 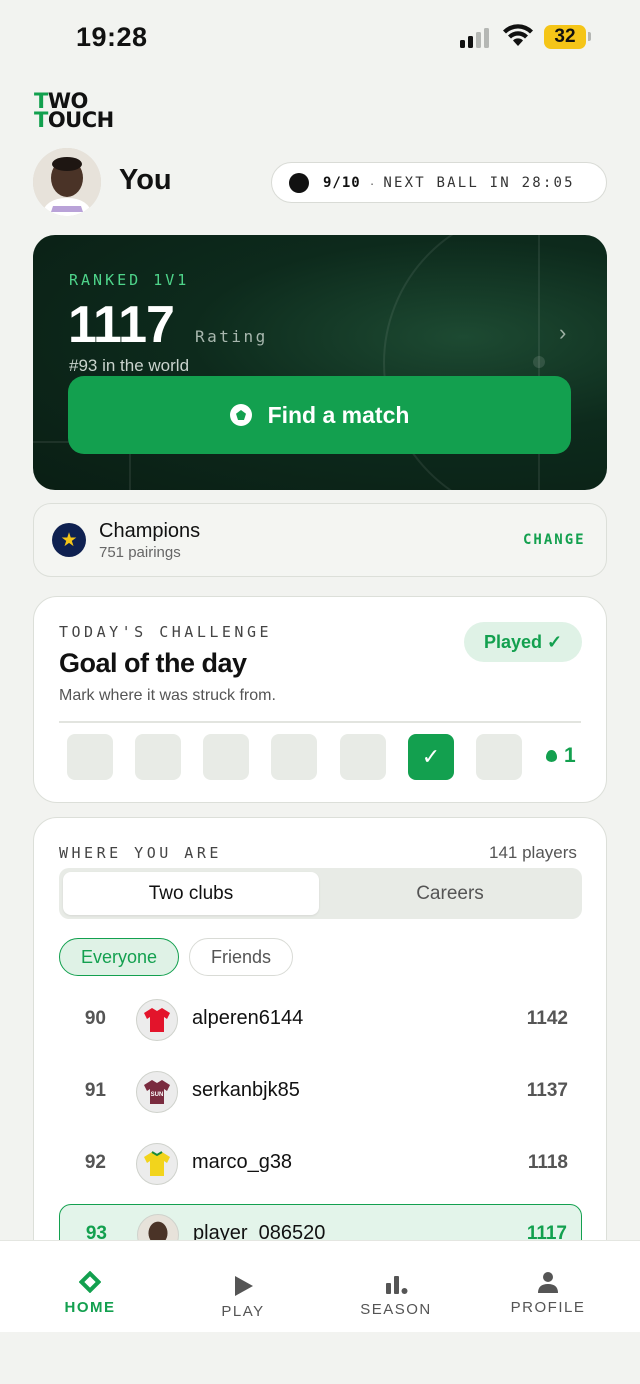 What do you see at coordinates (157, 1095) in the screenshot?
I see `jersey-sponsor-text: SUN` at bounding box center [157, 1095].